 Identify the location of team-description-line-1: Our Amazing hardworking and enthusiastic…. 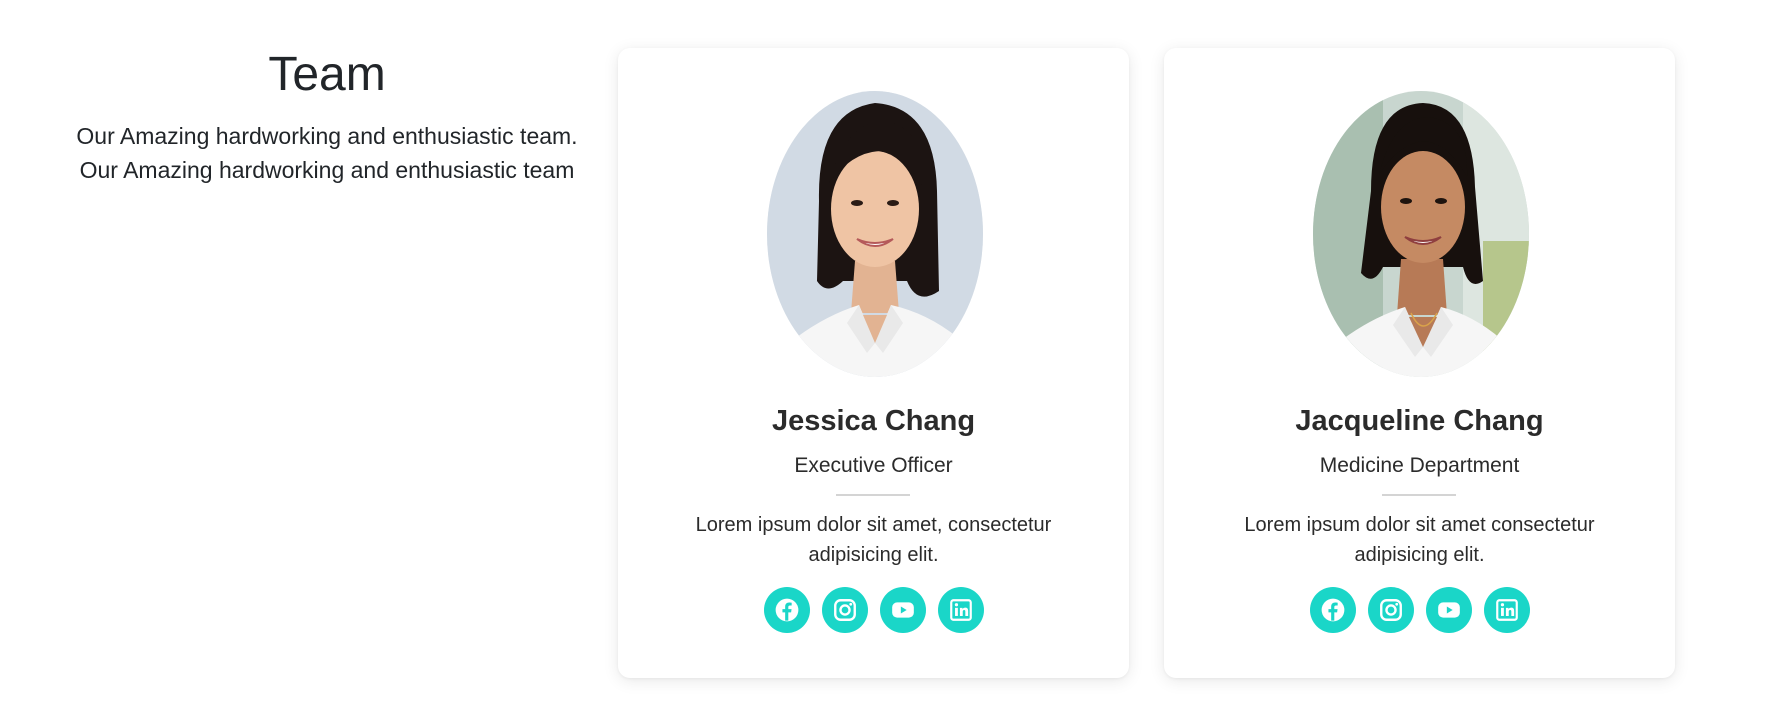
(327, 136).